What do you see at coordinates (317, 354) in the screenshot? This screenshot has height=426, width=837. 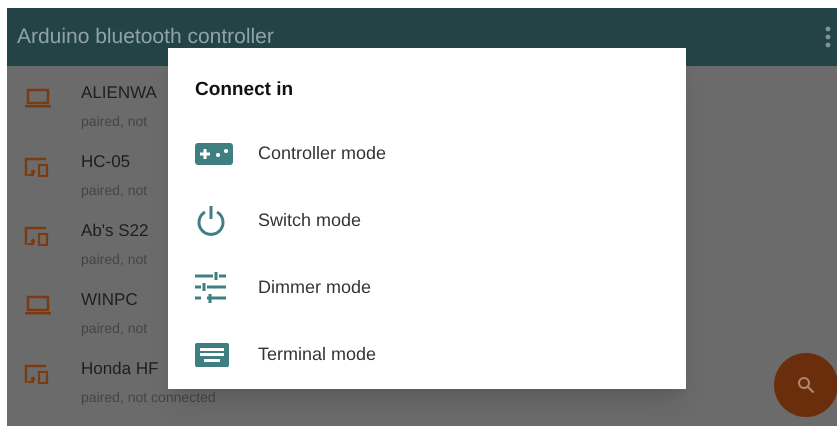 I see `mode-label: Terminal mode` at bounding box center [317, 354].